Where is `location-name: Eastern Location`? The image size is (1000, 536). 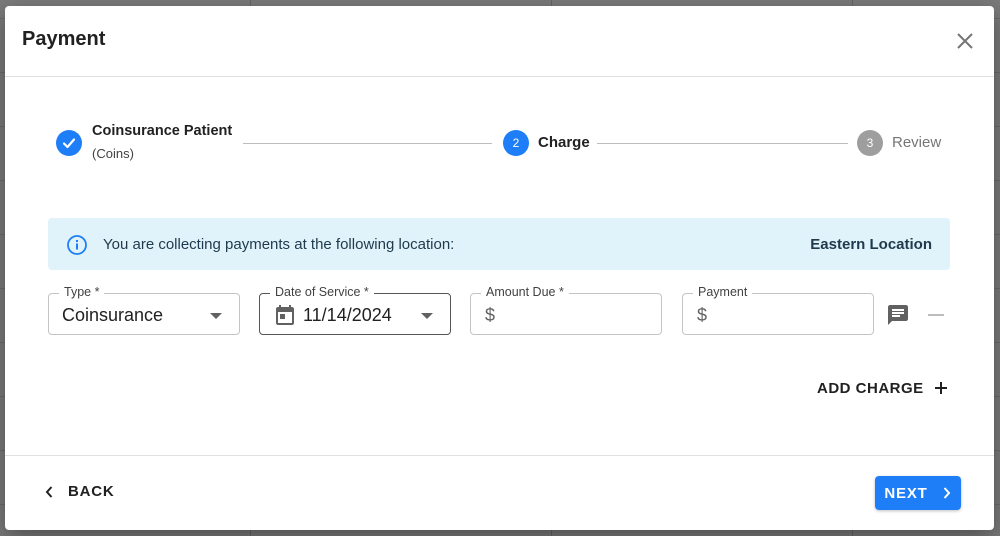
location-name: Eastern Location is located at coordinates (871, 244).